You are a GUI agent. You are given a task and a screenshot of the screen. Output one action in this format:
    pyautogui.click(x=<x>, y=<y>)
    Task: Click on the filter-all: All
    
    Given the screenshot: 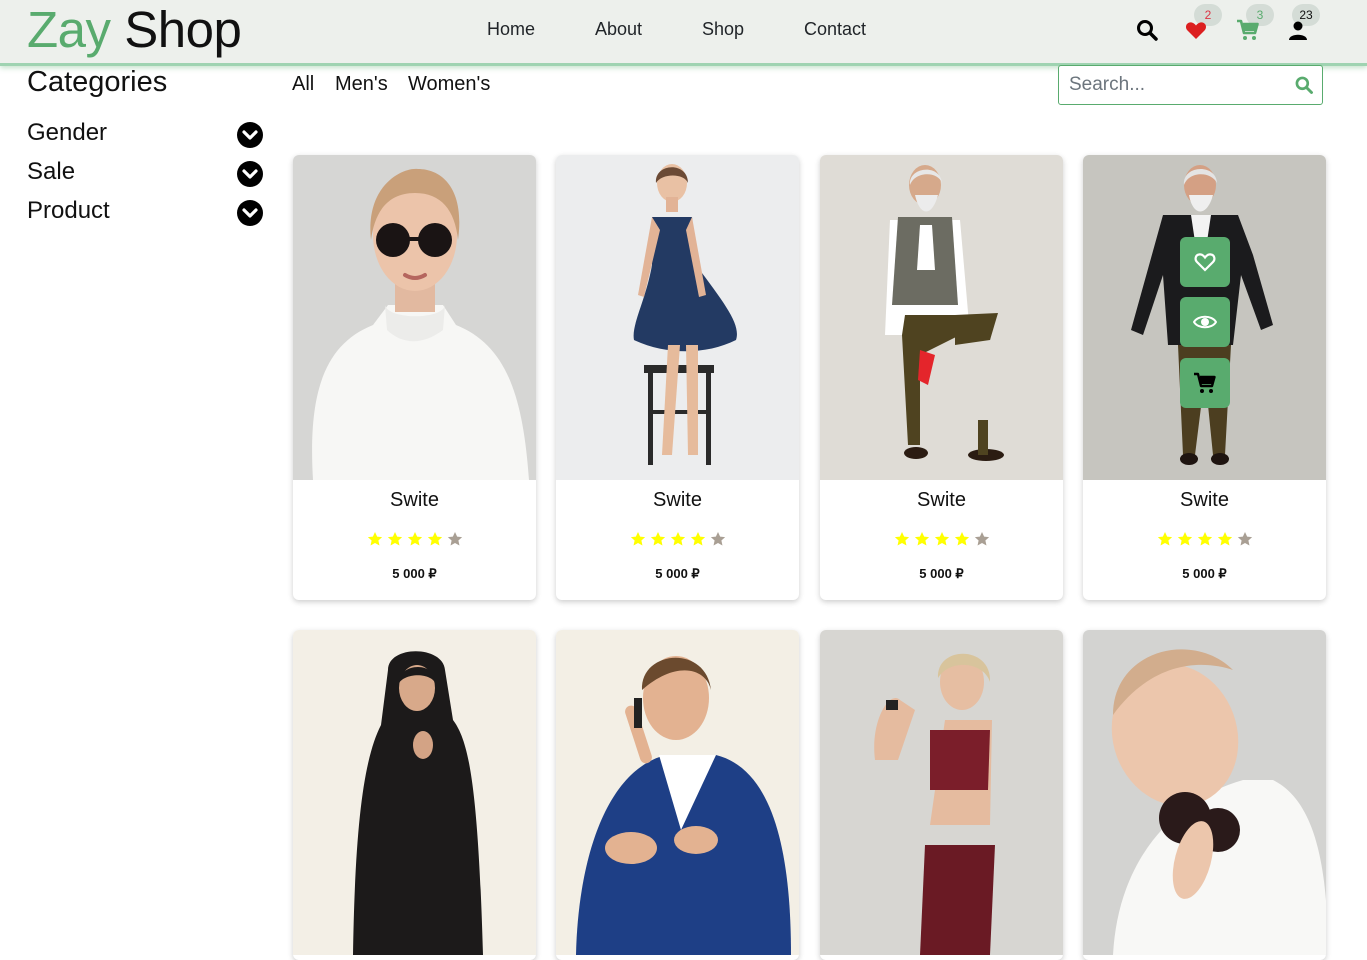 What is the action you would take?
    pyautogui.click(x=303, y=84)
    